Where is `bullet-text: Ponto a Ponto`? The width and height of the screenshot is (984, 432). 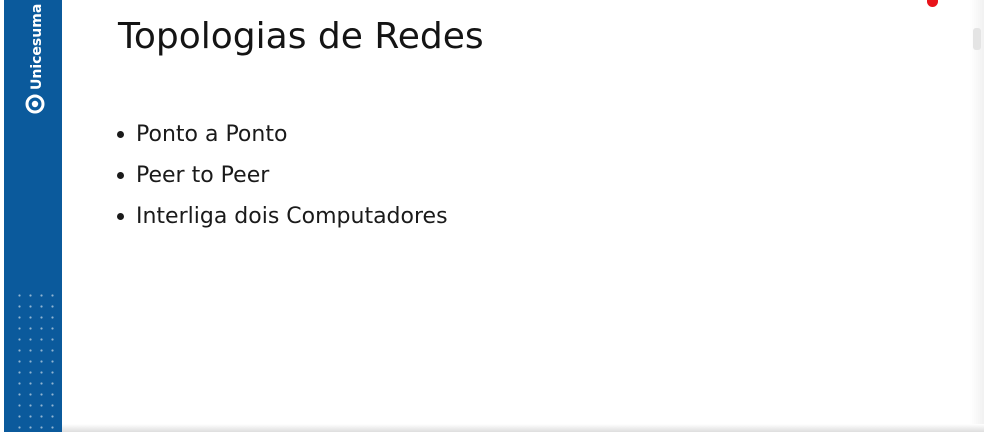 bullet-text: Ponto a Ponto is located at coordinates (212, 134).